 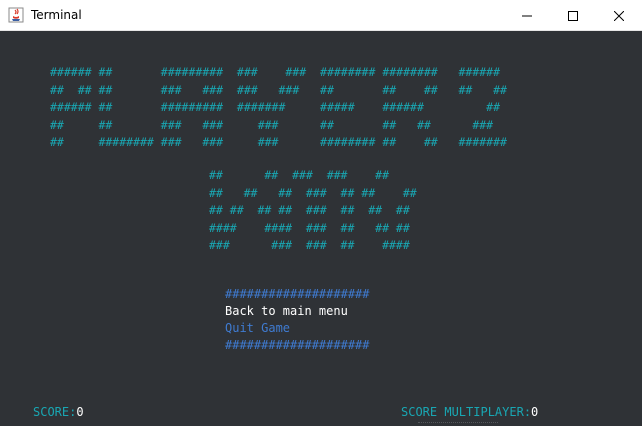 I want to click on close-button, so click(x=619, y=15).